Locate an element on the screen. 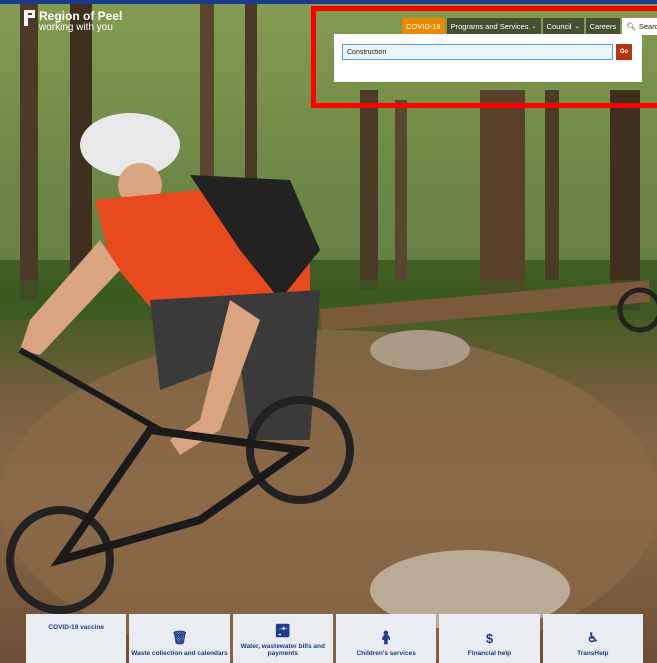  tile-waste-collection: 🗑︎ Waste collection and calendars is located at coordinates (179, 638).